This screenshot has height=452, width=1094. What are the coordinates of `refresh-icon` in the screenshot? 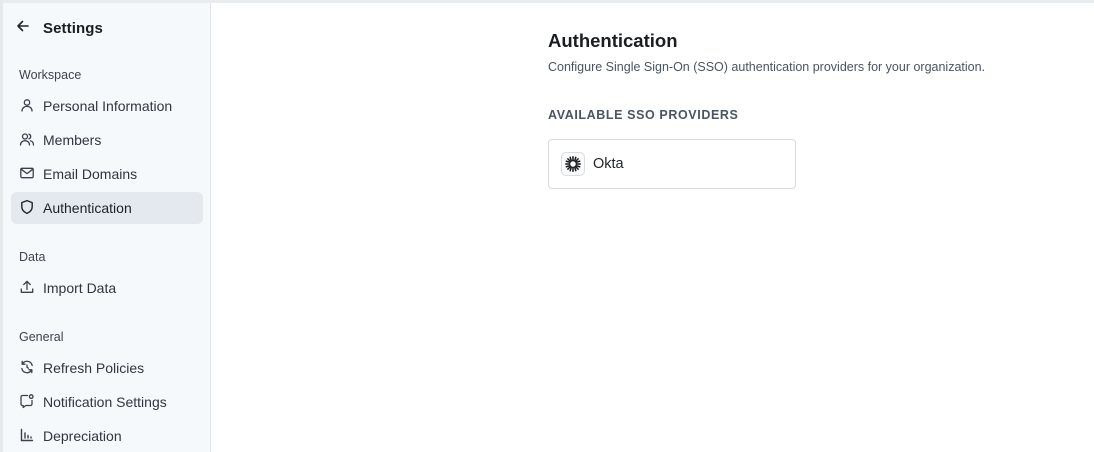 It's located at (27, 368).